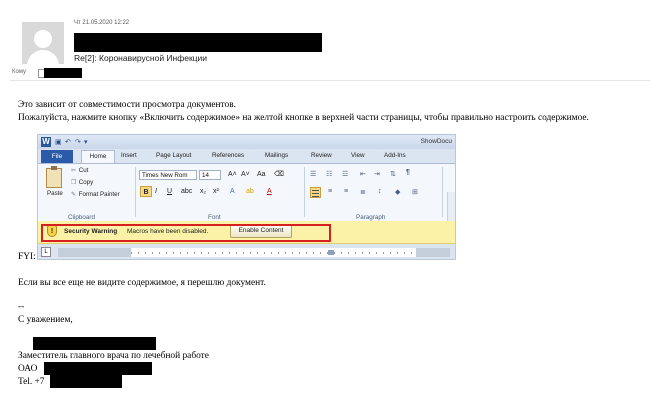 This screenshot has height=408, width=661. I want to click on line-spacing-icon: ↕, so click(380, 191).